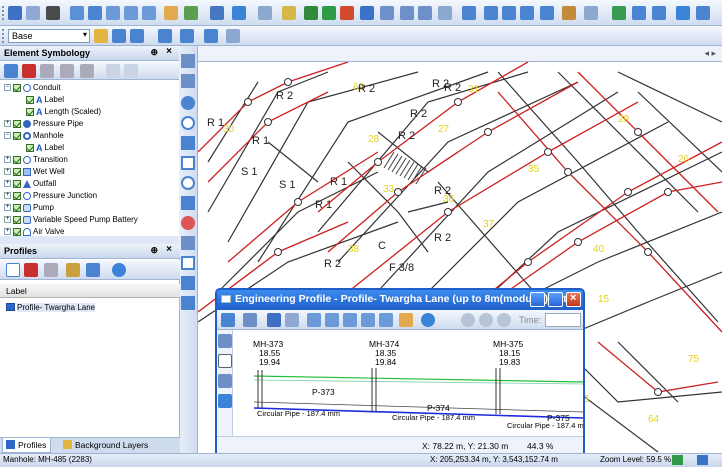  Describe the element at coordinates (188, 143) in the screenshot. I see `catch-basin-tool-icon` at that location.